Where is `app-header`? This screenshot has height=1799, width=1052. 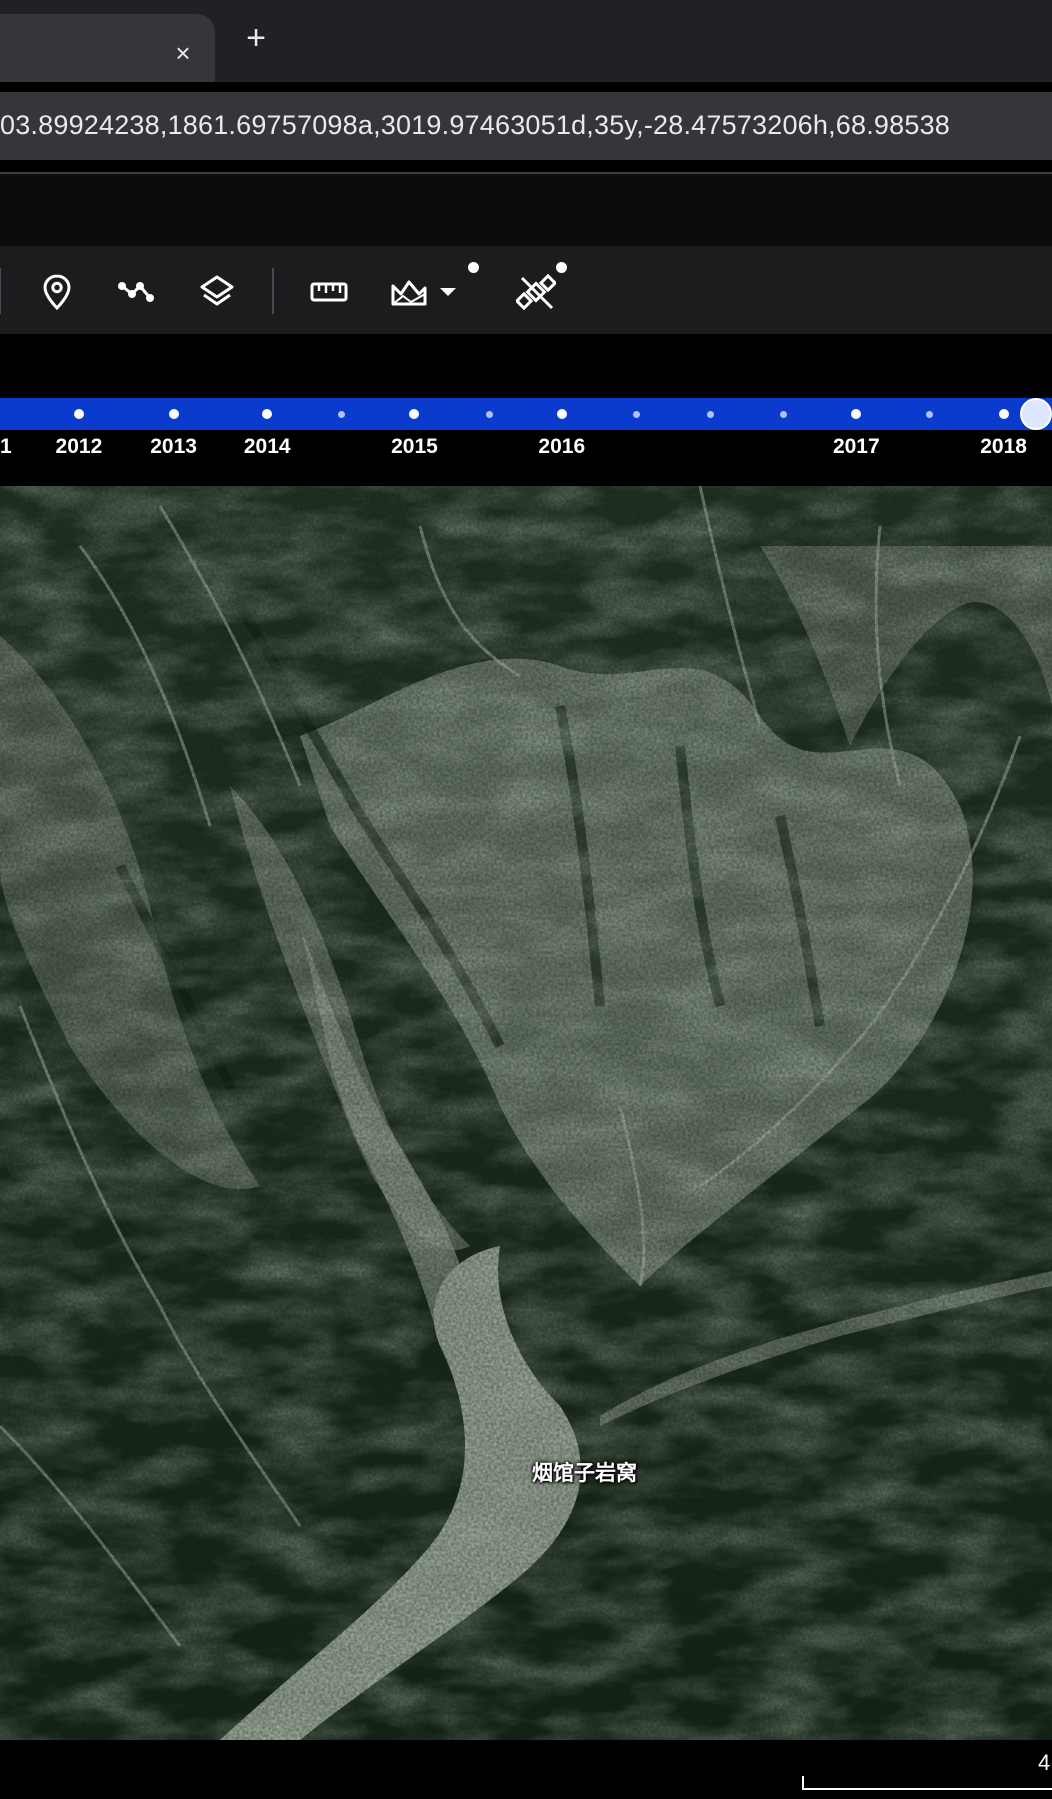 app-header is located at coordinates (526, 210).